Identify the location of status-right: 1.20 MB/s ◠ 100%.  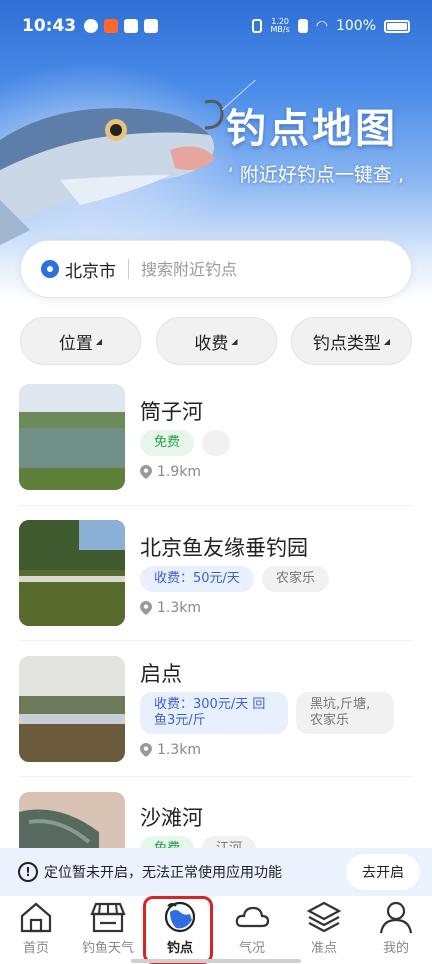
(331, 26).